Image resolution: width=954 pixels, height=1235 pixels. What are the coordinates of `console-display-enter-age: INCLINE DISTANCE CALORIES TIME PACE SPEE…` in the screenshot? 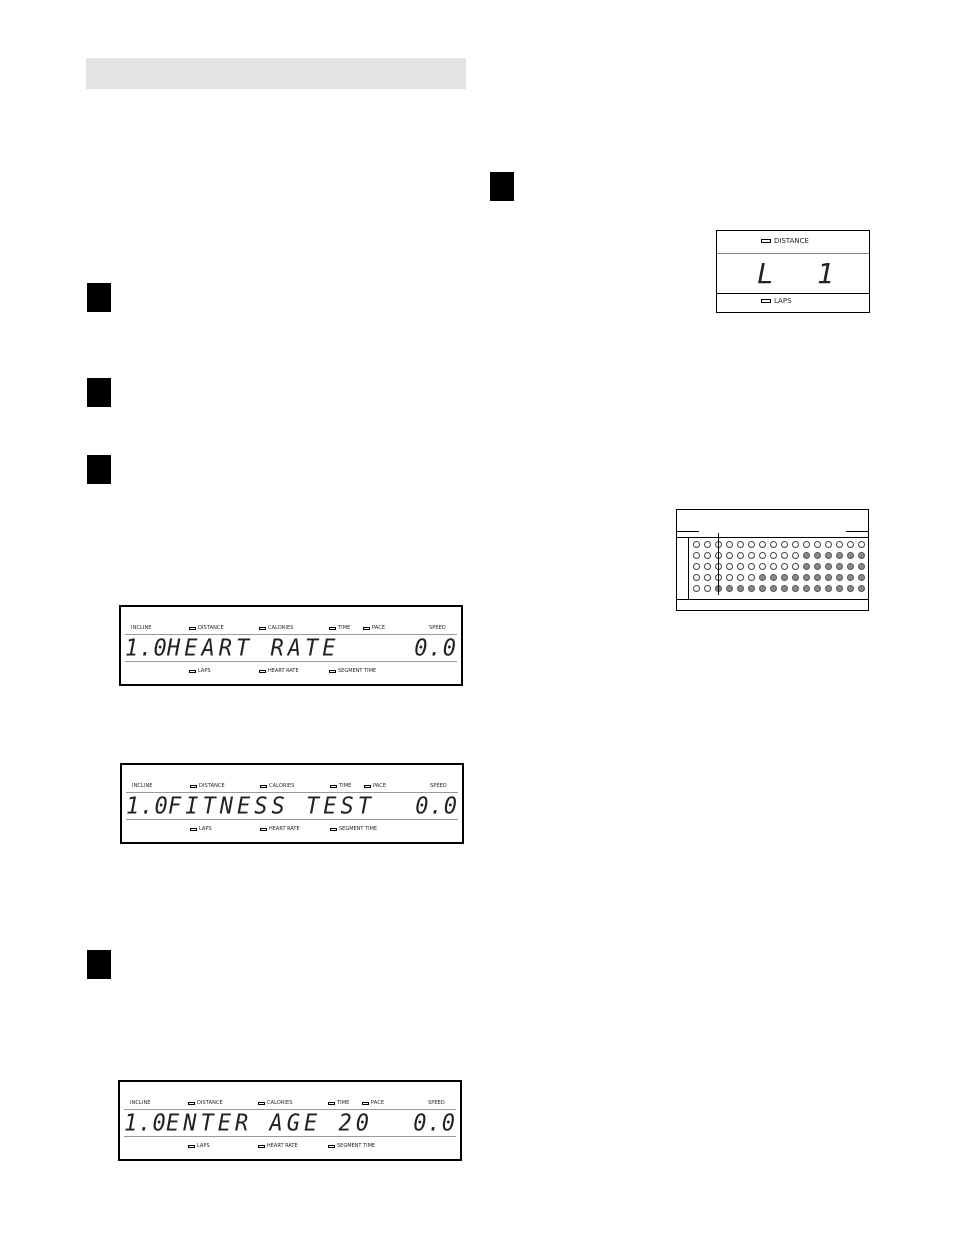 It's located at (290, 1120).